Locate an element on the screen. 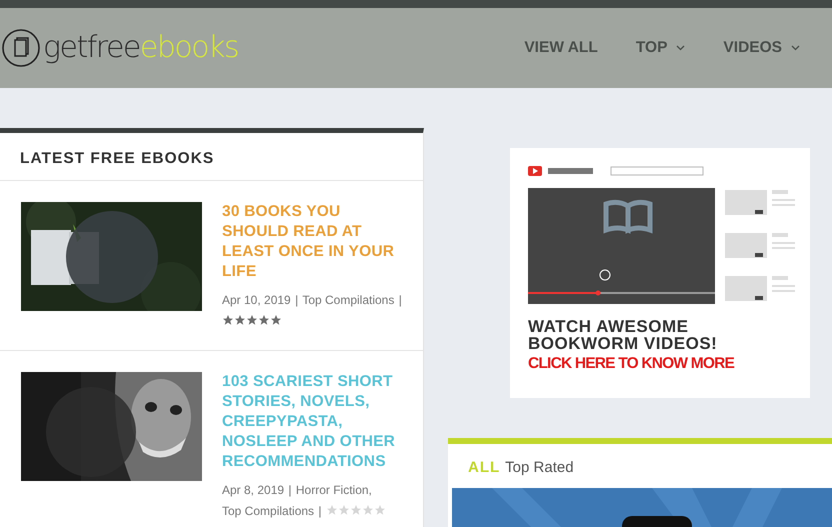 This screenshot has width=832, height=527. post-date: Apr 10, 2019 is located at coordinates (256, 300).